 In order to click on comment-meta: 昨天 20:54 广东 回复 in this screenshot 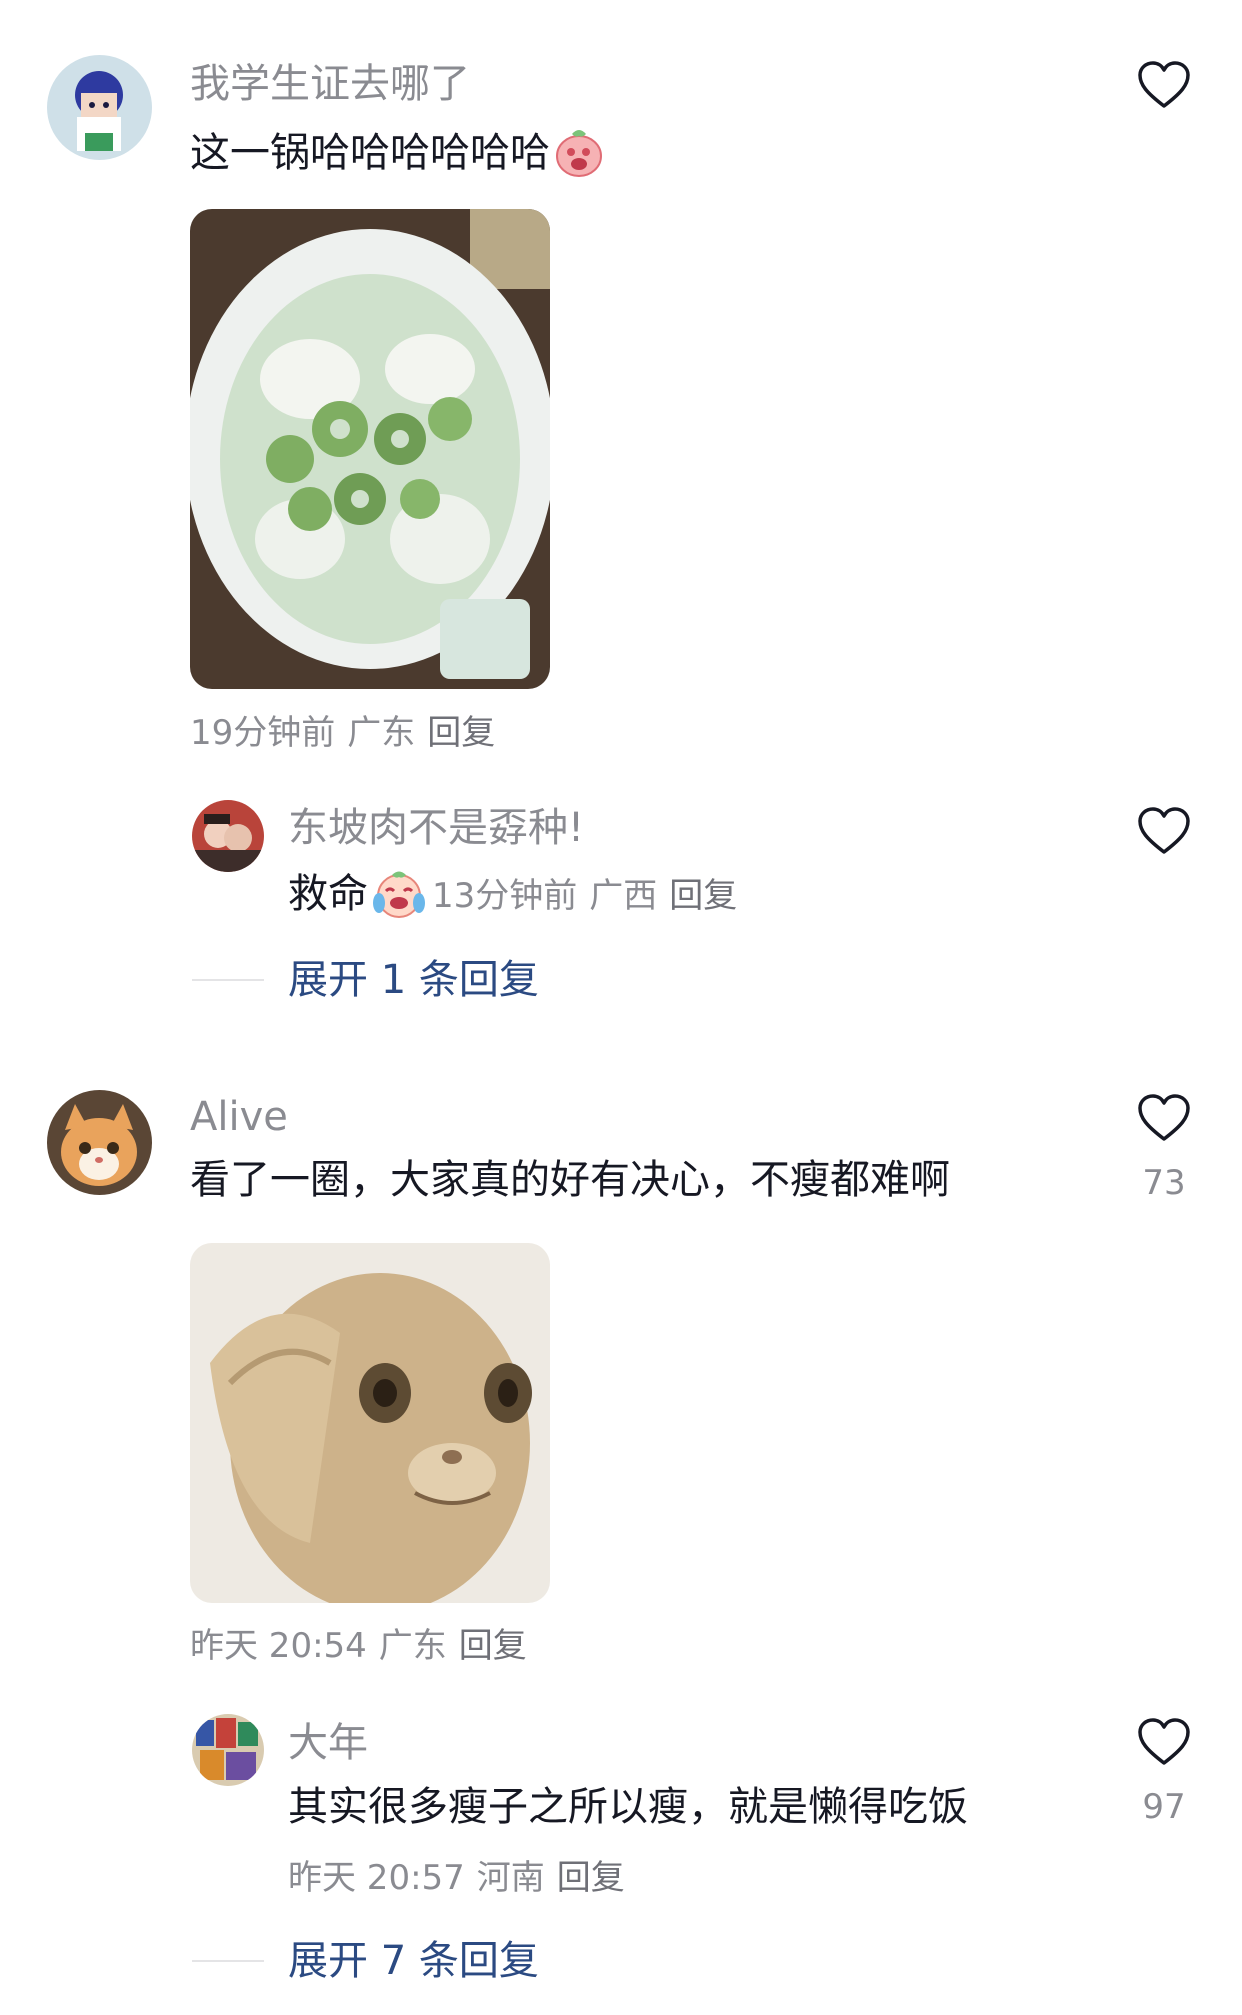, I will do `click(358, 1646)`.